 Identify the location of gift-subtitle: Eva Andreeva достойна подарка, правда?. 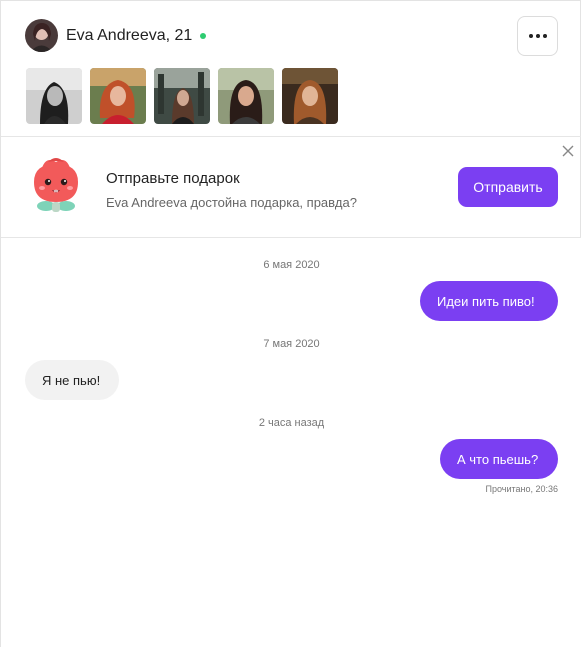
(231, 202).